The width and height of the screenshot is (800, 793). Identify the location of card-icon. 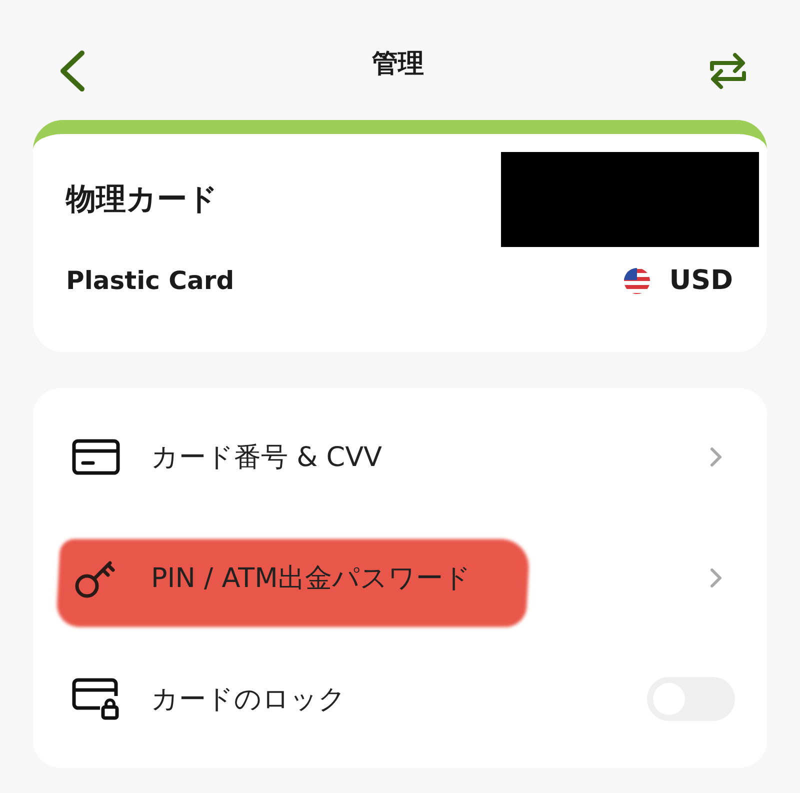
(96, 456).